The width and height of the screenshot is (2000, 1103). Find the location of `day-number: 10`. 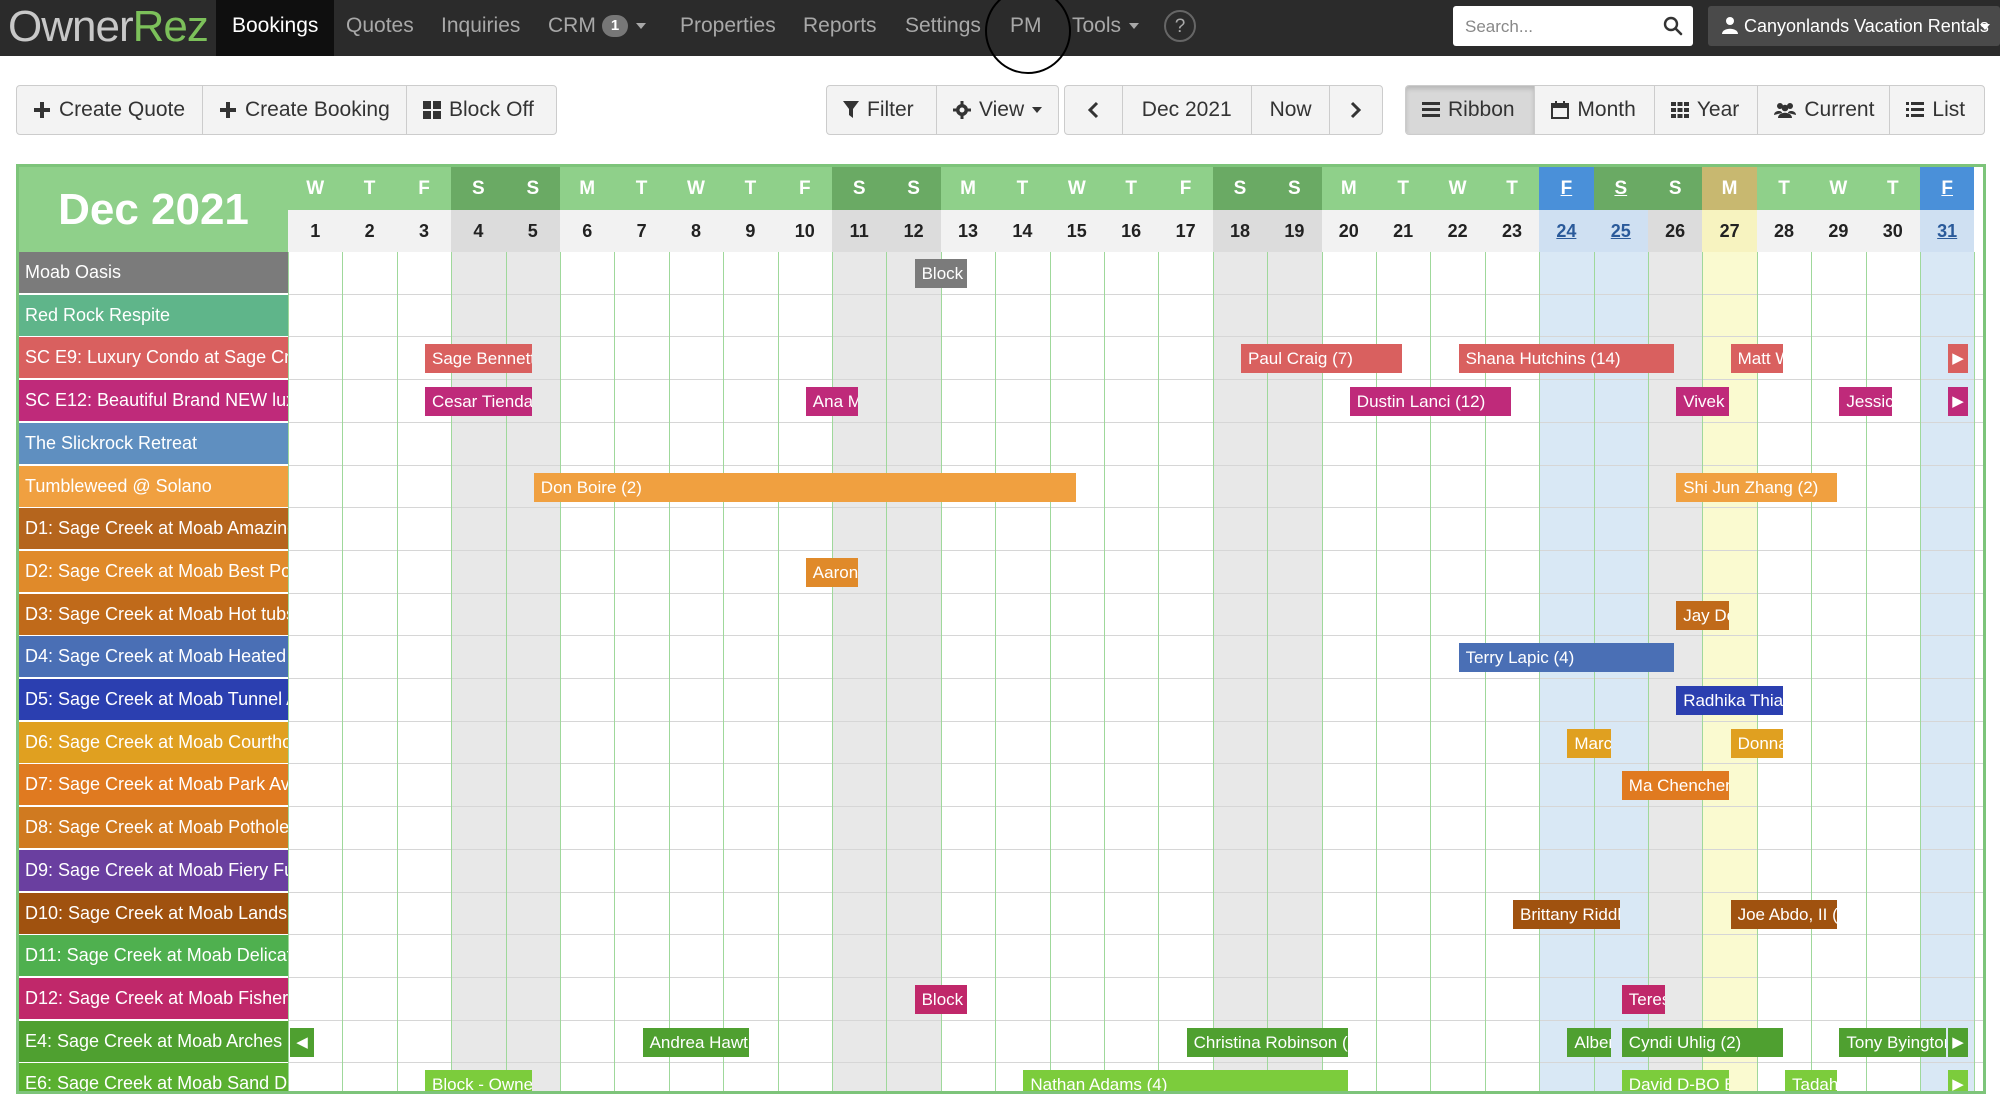

day-number: 10 is located at coordinates (804, 231).